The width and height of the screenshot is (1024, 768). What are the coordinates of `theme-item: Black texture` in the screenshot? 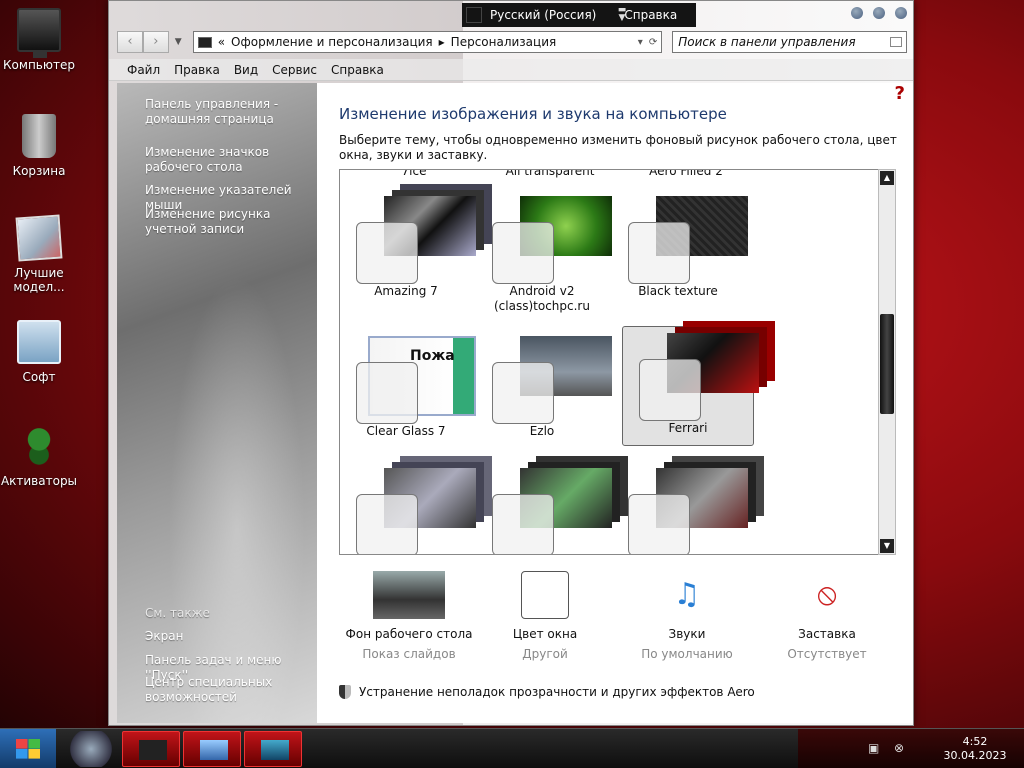 It's located at (680, 250).